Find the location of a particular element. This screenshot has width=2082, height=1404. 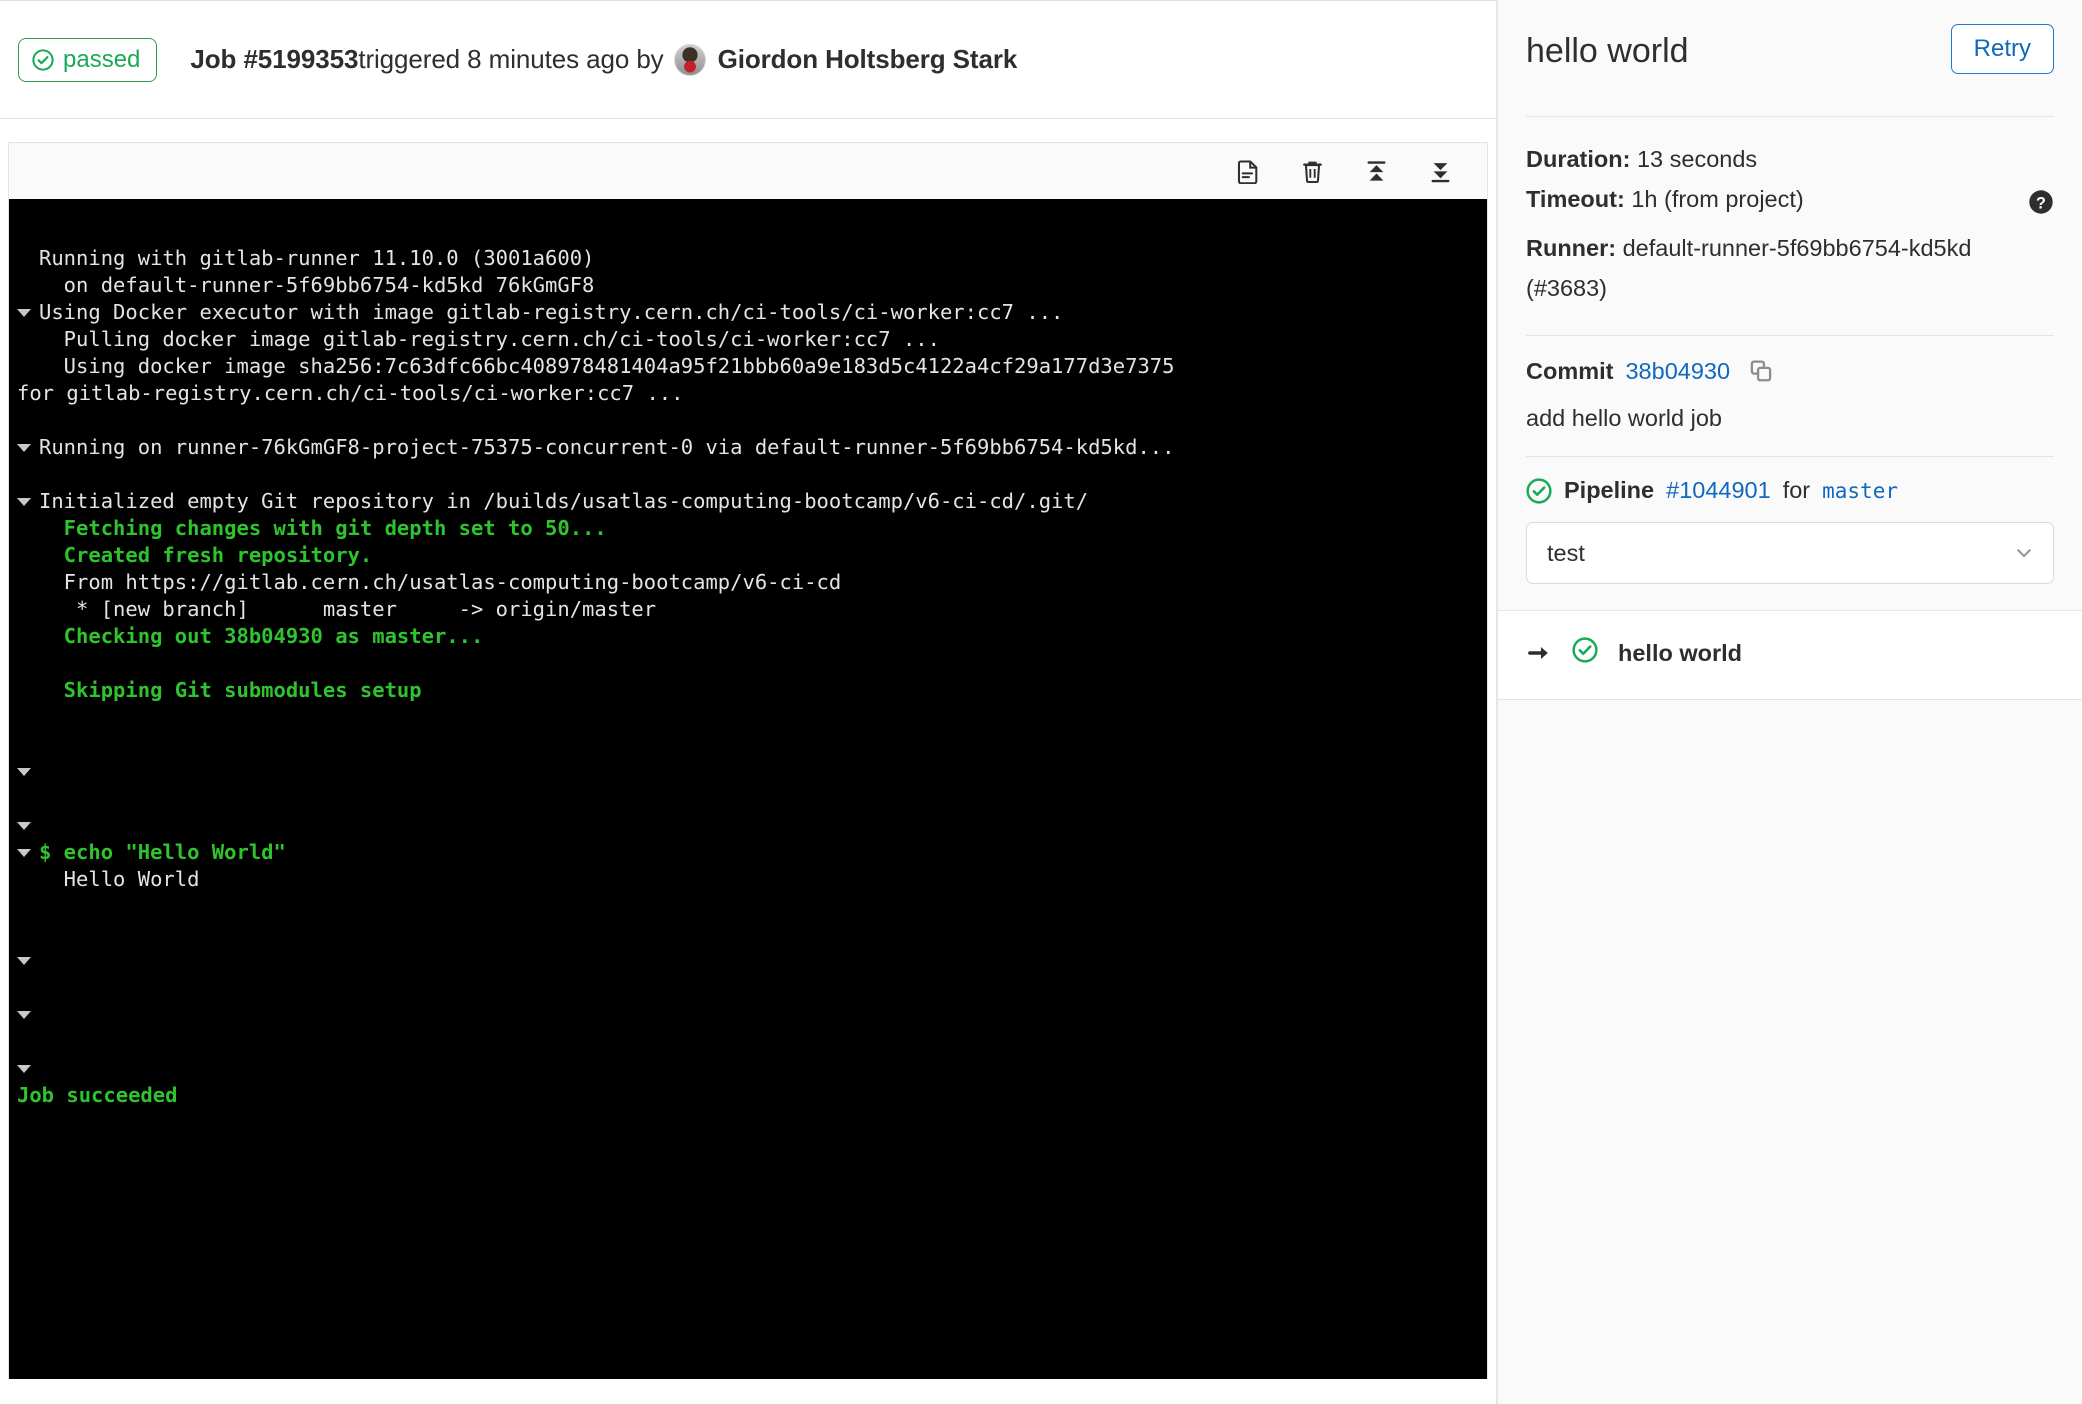

timeout-label: Timeout: is located at coordinates (1575, 199).